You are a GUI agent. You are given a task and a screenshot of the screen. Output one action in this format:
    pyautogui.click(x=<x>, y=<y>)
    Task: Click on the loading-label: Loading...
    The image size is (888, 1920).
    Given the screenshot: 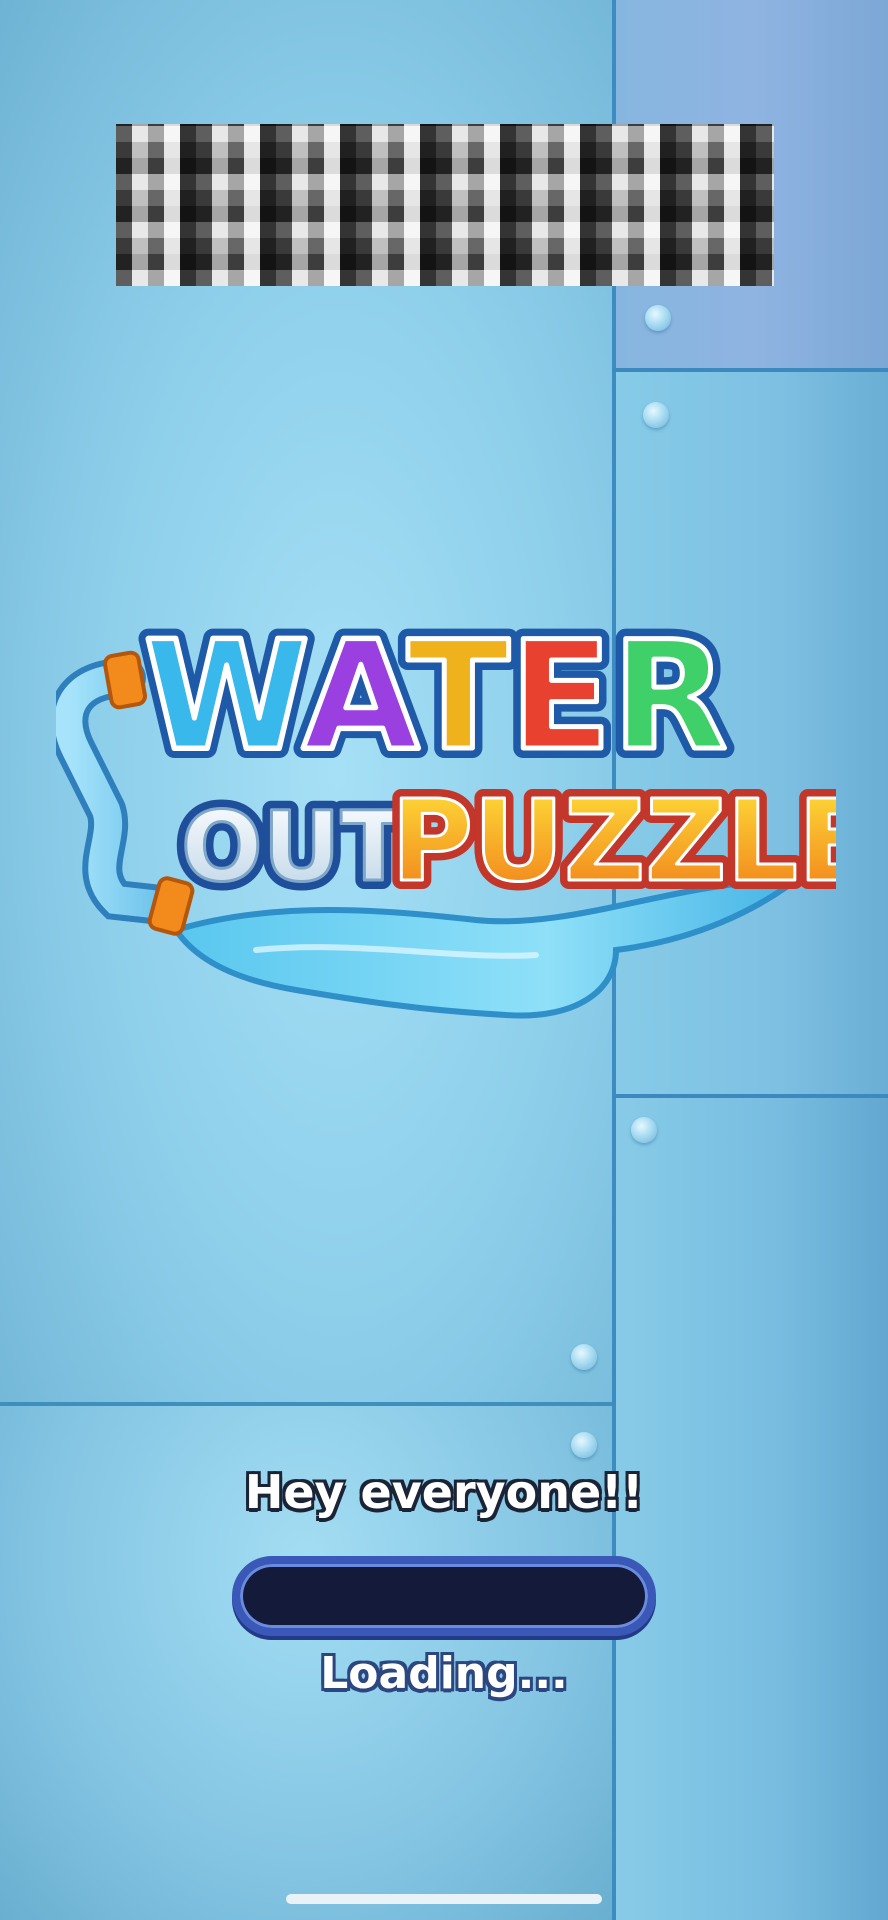 What is the action you would take?
    pyautogui.click(x=444, y=1673)
    